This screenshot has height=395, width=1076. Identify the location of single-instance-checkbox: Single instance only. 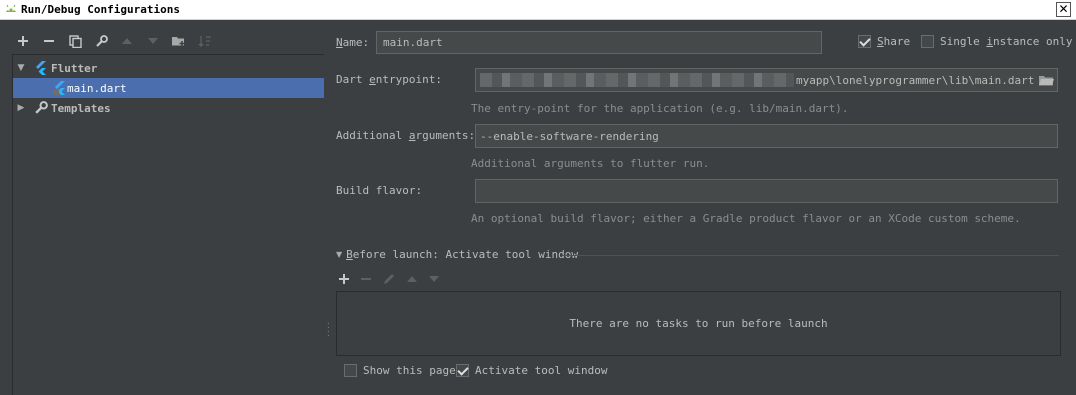
(996, 41).